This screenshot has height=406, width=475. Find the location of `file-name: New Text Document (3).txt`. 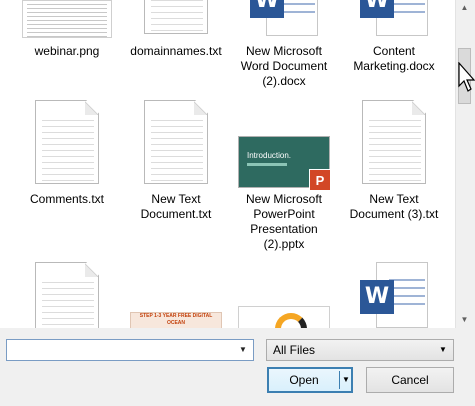

file-name: New Text Document (3).txt is located at coordinates (394, 206).